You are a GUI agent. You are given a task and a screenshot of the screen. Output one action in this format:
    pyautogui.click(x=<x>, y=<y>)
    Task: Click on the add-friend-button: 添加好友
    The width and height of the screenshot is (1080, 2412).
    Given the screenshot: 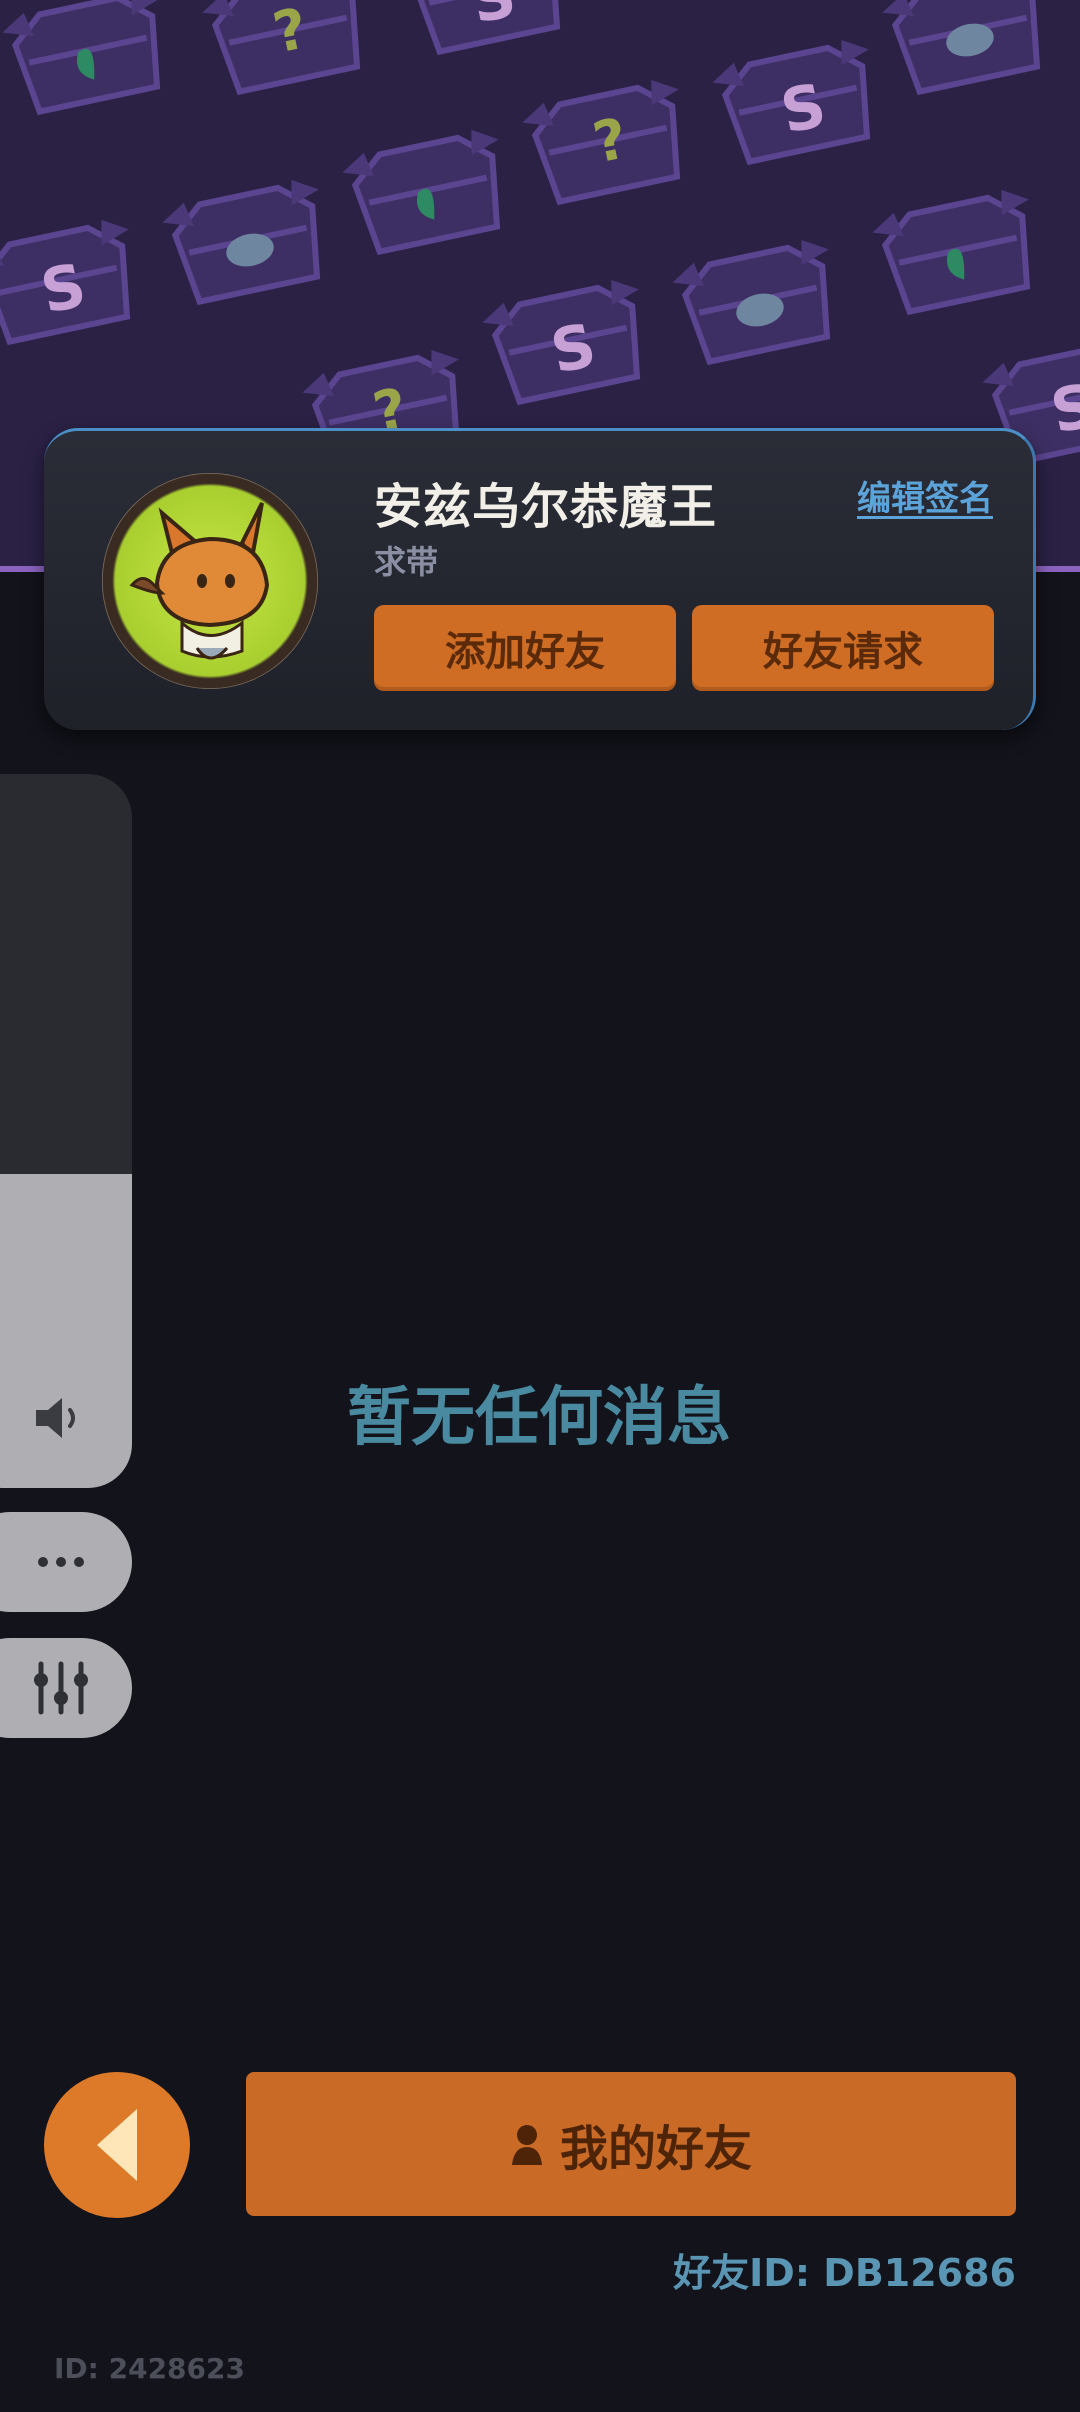 What is the action you would take?
    pyautogui.click(x=525, y=648)
    